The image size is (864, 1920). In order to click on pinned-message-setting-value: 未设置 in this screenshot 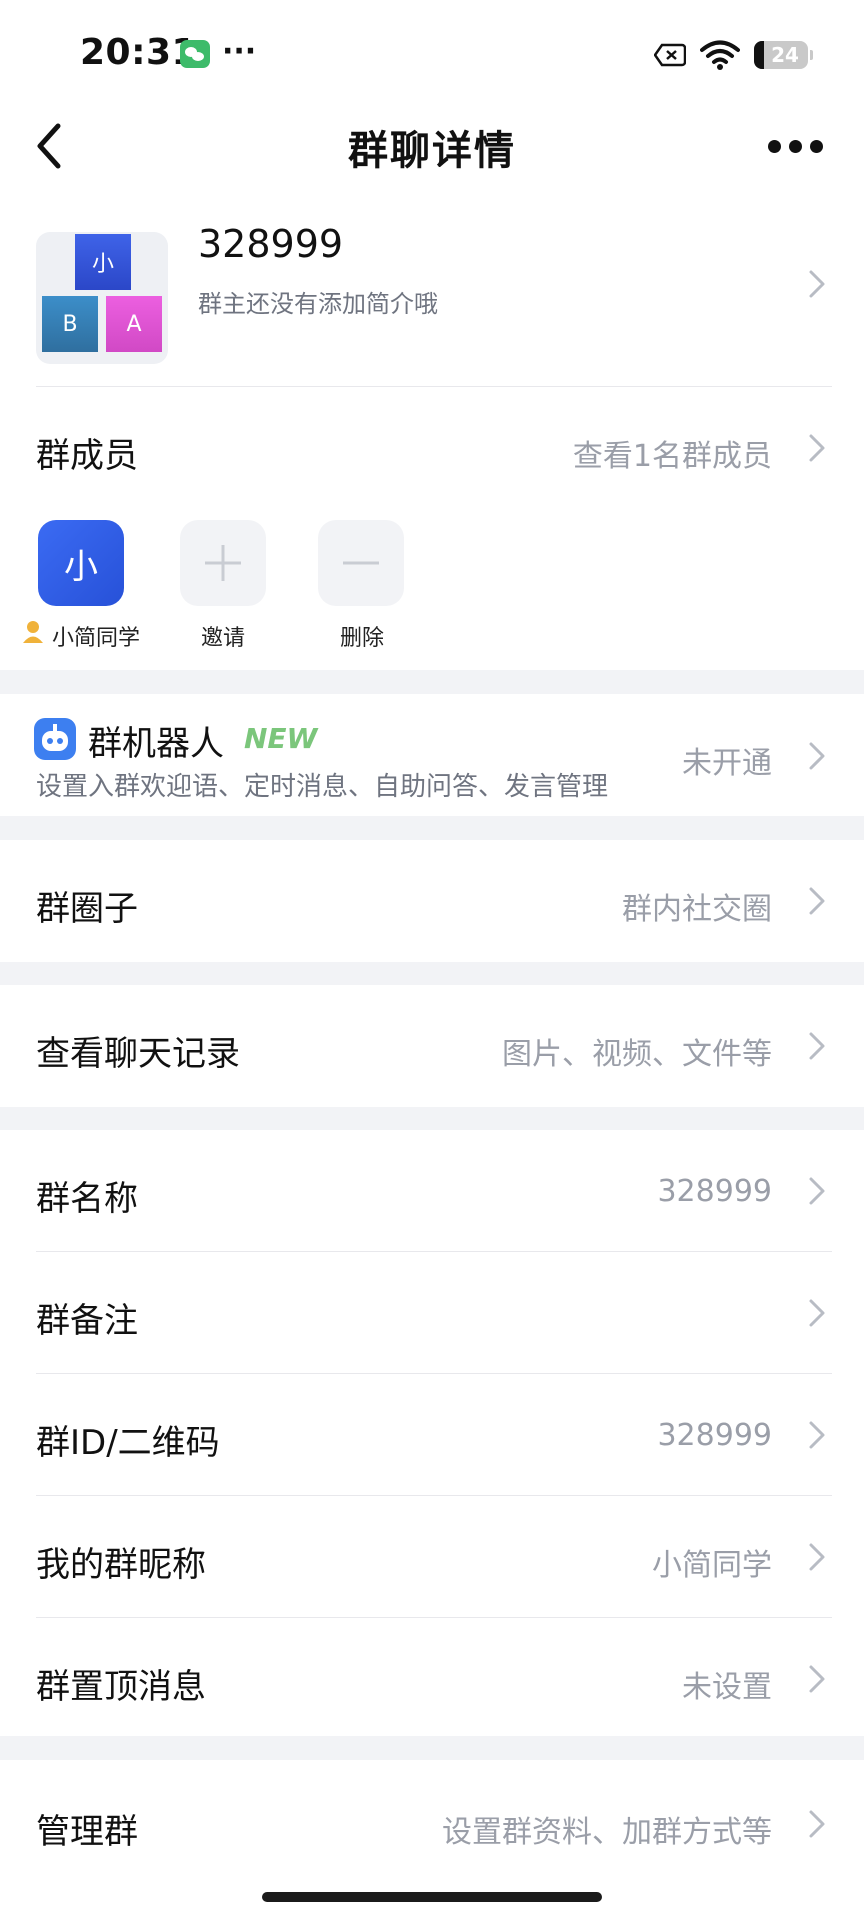, I will do `click(727, 1687)`.